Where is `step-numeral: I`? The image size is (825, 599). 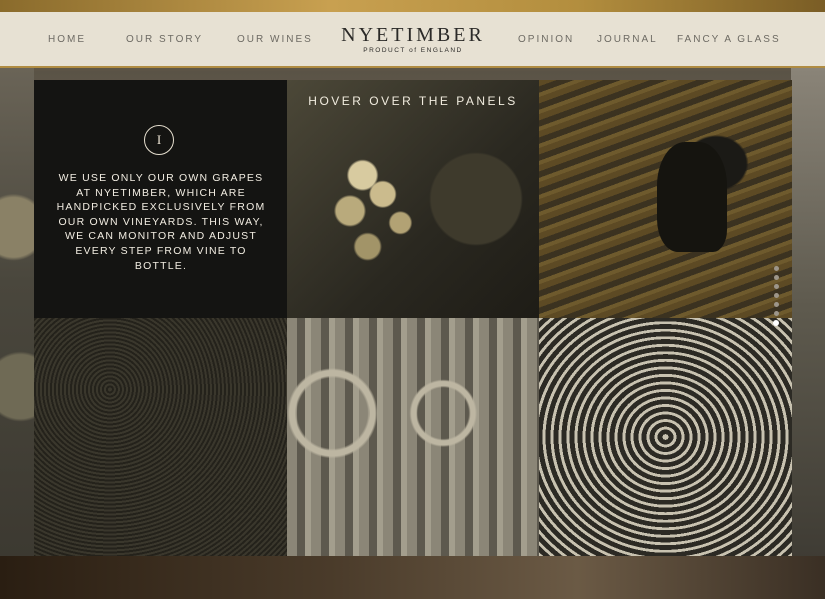
step-numeral: I is located at coordinates (159, 140).